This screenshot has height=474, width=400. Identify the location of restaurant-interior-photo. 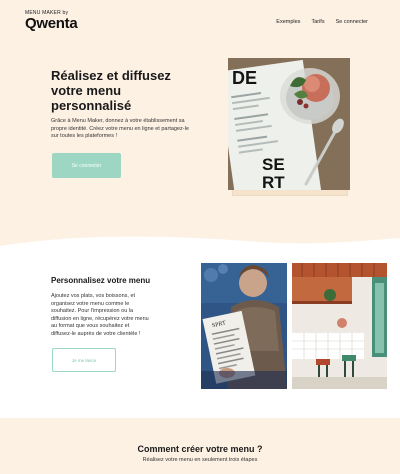
(339, 326).